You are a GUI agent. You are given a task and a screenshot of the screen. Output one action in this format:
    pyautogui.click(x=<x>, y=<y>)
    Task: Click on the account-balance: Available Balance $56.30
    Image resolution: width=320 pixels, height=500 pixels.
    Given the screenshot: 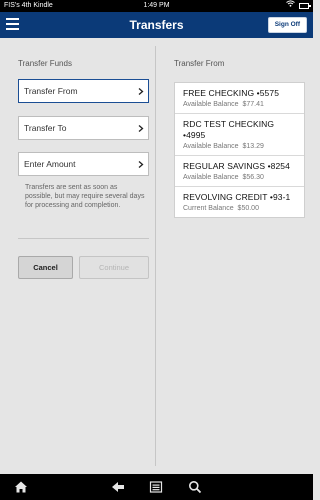 What is the action you would take?
    pyautogui.click(x=239, y=177)
    